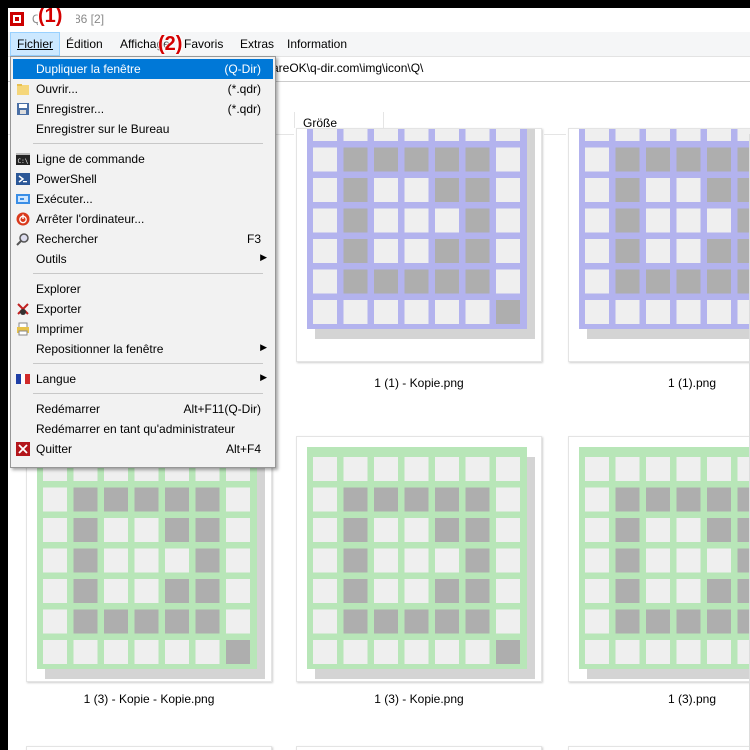 This screenshot has height=750, width=750. What do you see at coordinates (143, 179) in the screenshot?
I see `menu-item-powershell: PowerShell` at bounding box center [143, 179].